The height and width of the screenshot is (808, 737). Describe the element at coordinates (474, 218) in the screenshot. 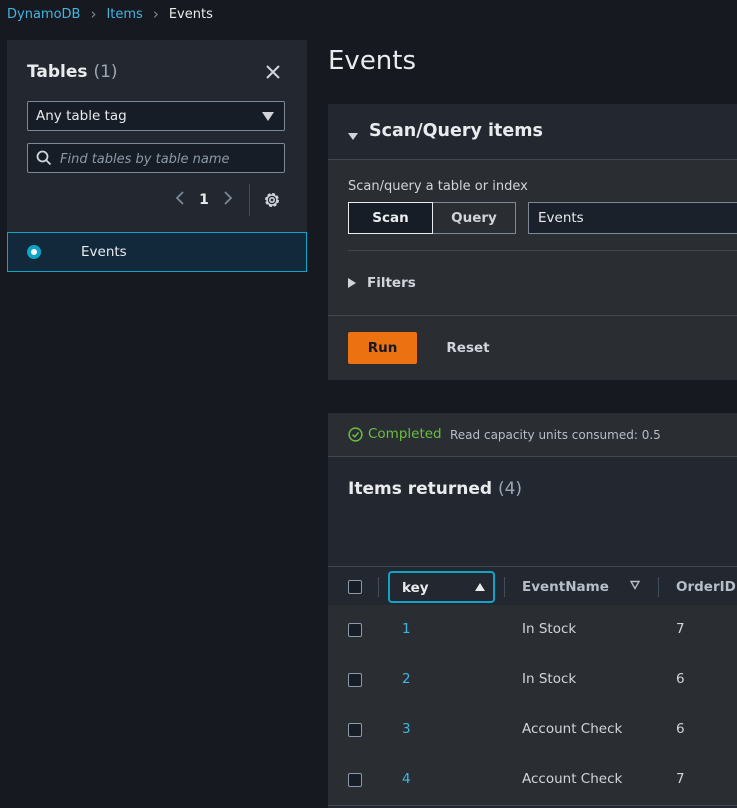

I see `query-mode-button: Query` at that location.